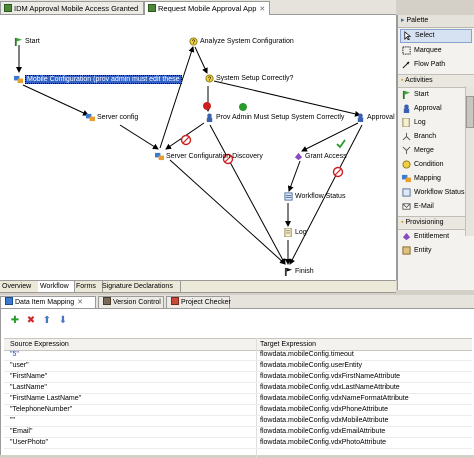 This screenshot has width=474, height=458. I want to click on tab-signature-declarations: Signature Declarations, so click(140, 286).